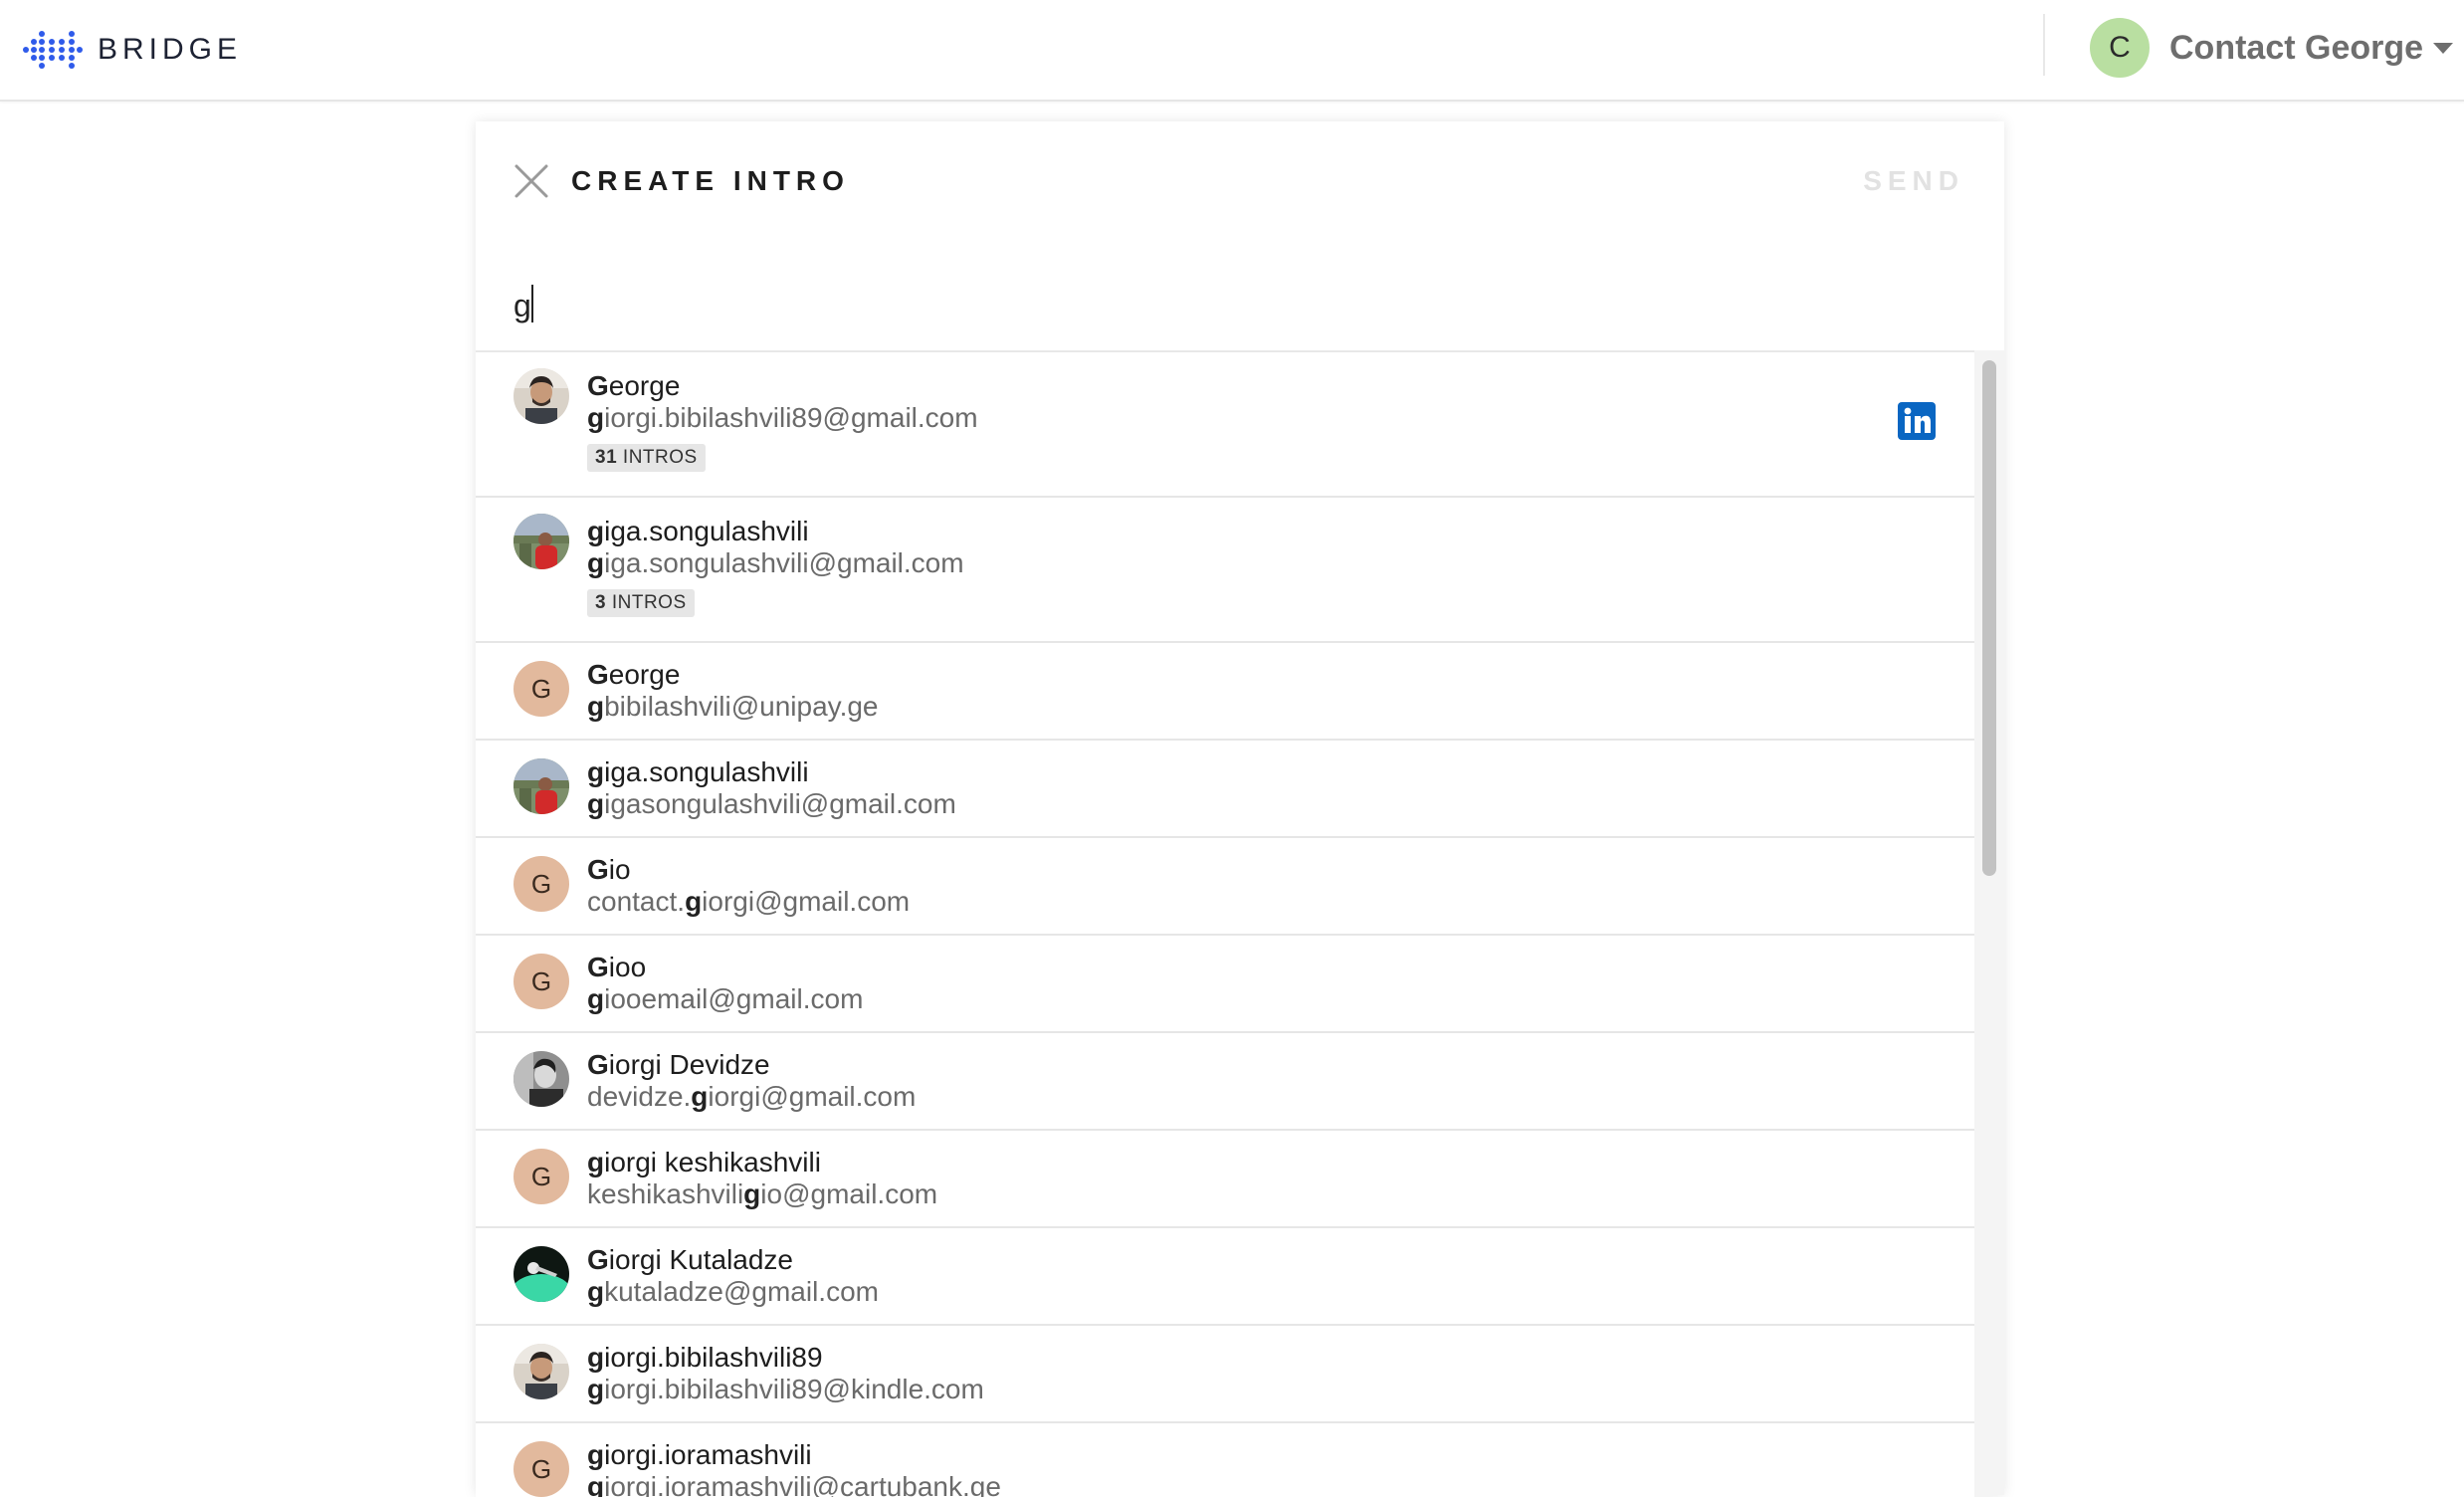  What do you see at coordinates (749, 870) in the screenshot?
I see `contact-name: Gio` at bounding box center [749, 870].